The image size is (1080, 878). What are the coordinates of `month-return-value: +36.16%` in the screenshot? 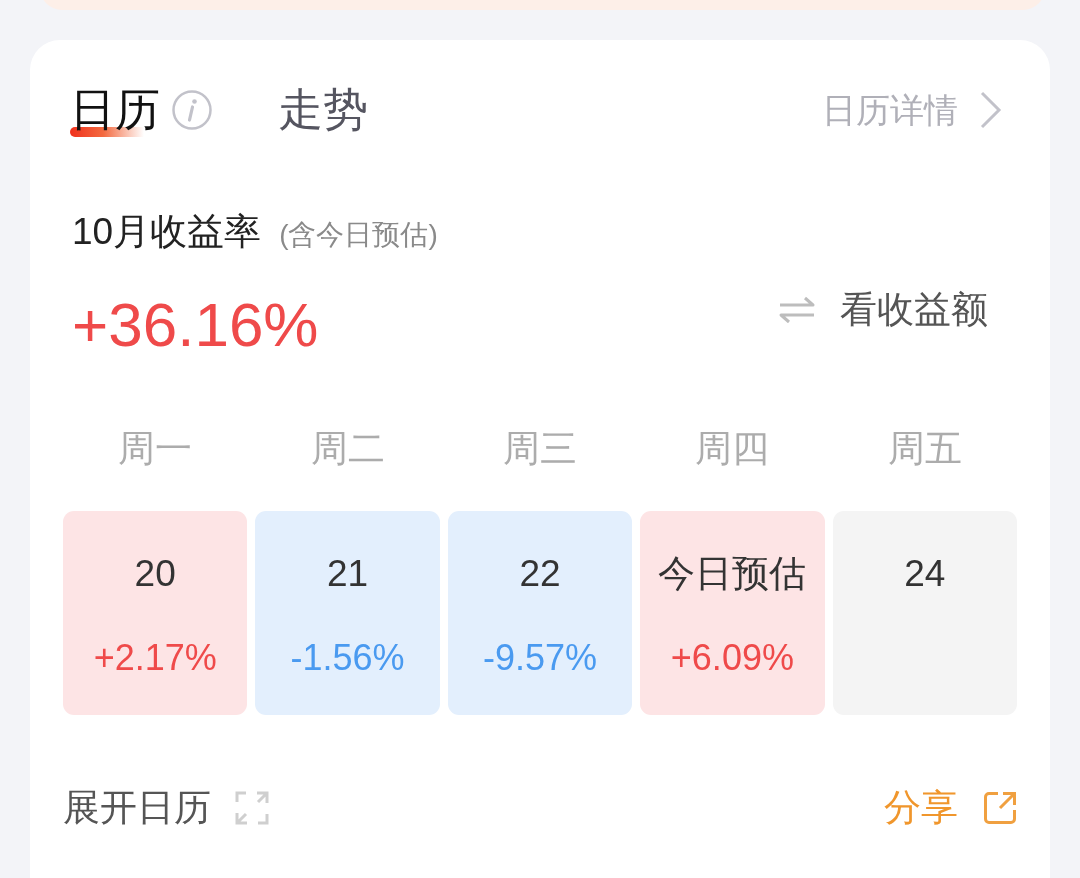 It's located at (195, 325).